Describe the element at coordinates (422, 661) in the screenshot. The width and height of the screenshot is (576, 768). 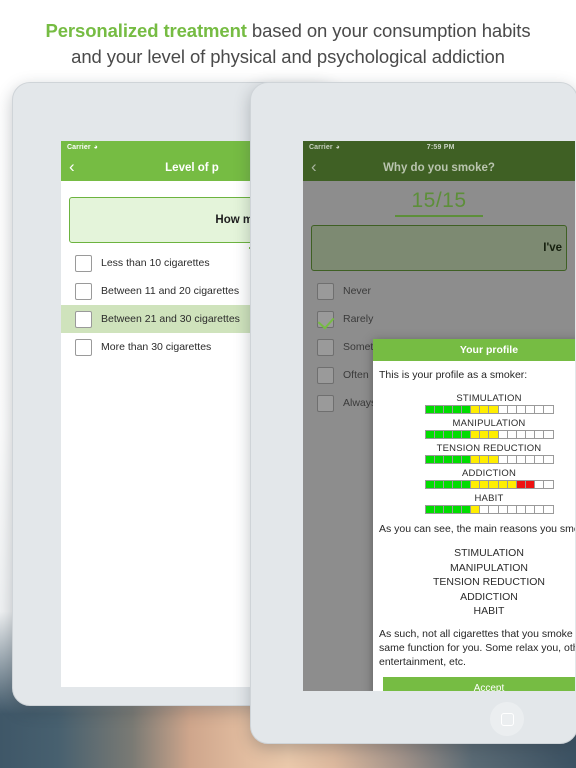
I see `dialog-para-2-line3: entertainment, etc.` at that location.